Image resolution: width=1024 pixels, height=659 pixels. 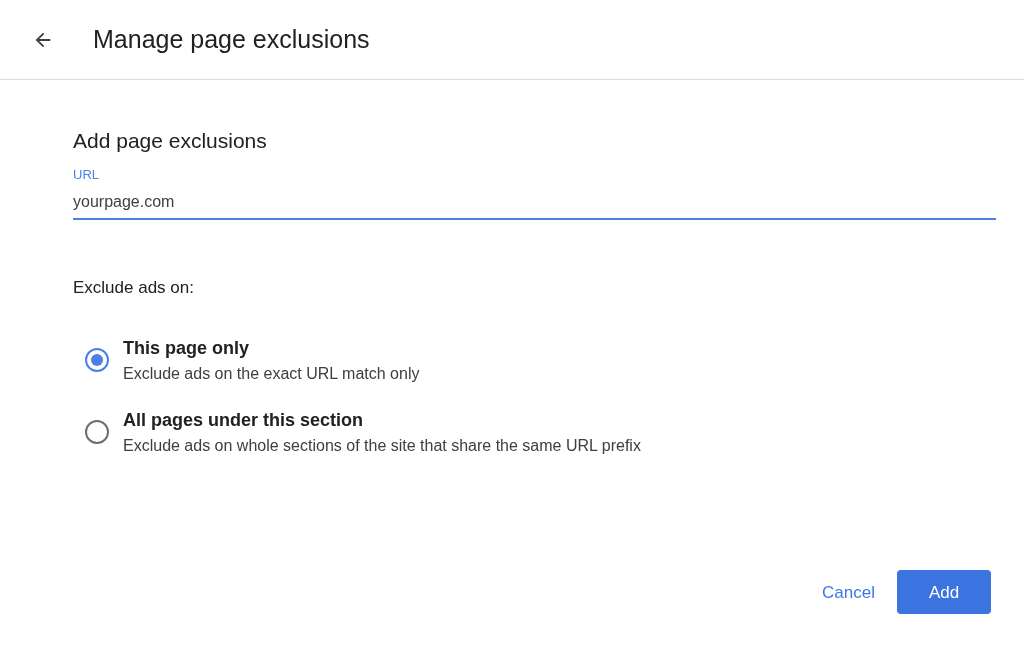 What do you see at coordinates (231, 39) in the screenshot?
I see `page-title: Manage page exclusions` at bounding box center [231, 39].